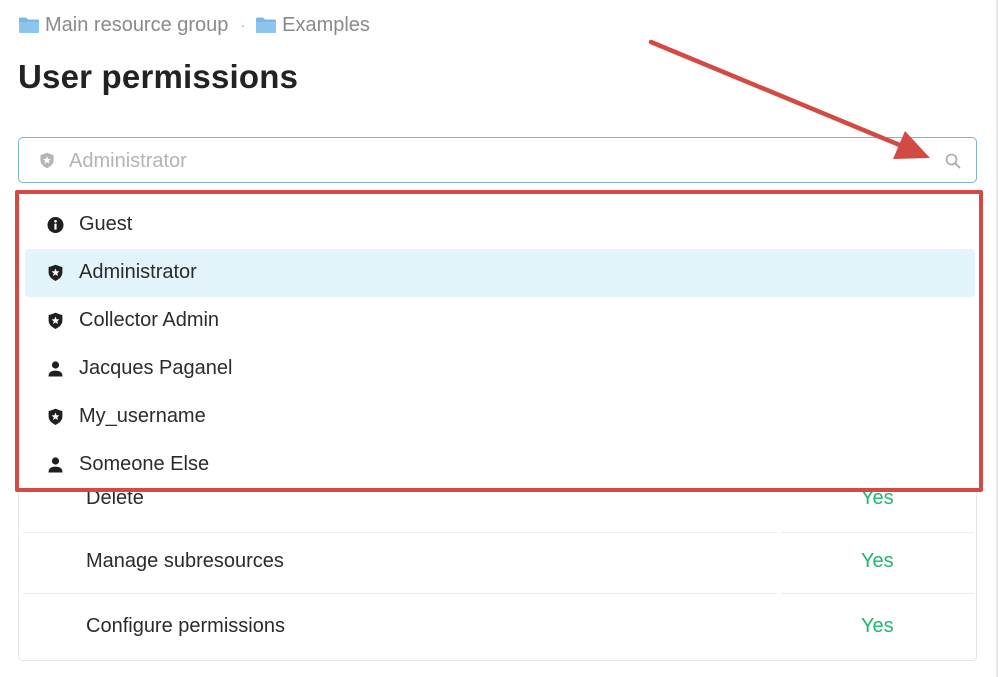 Image resolution: width=998 pixels, height=677 pixels. I want to click on breadcrumb: Main resource group · Examples, so click(194, 25).